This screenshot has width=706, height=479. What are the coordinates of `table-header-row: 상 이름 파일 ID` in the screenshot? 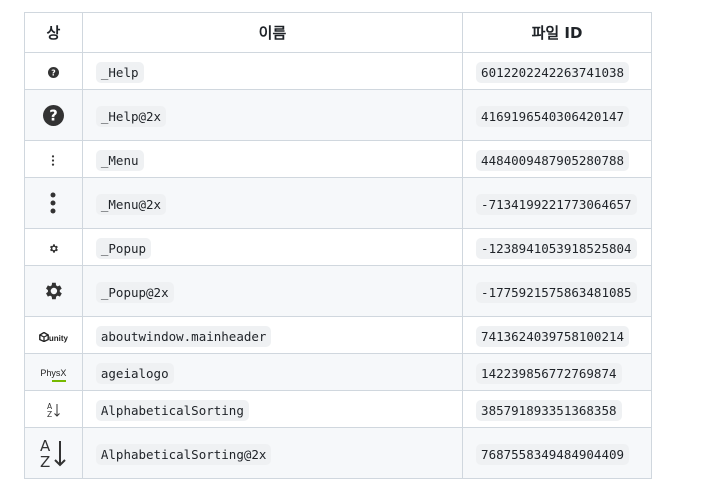 It's located at (338, 32).